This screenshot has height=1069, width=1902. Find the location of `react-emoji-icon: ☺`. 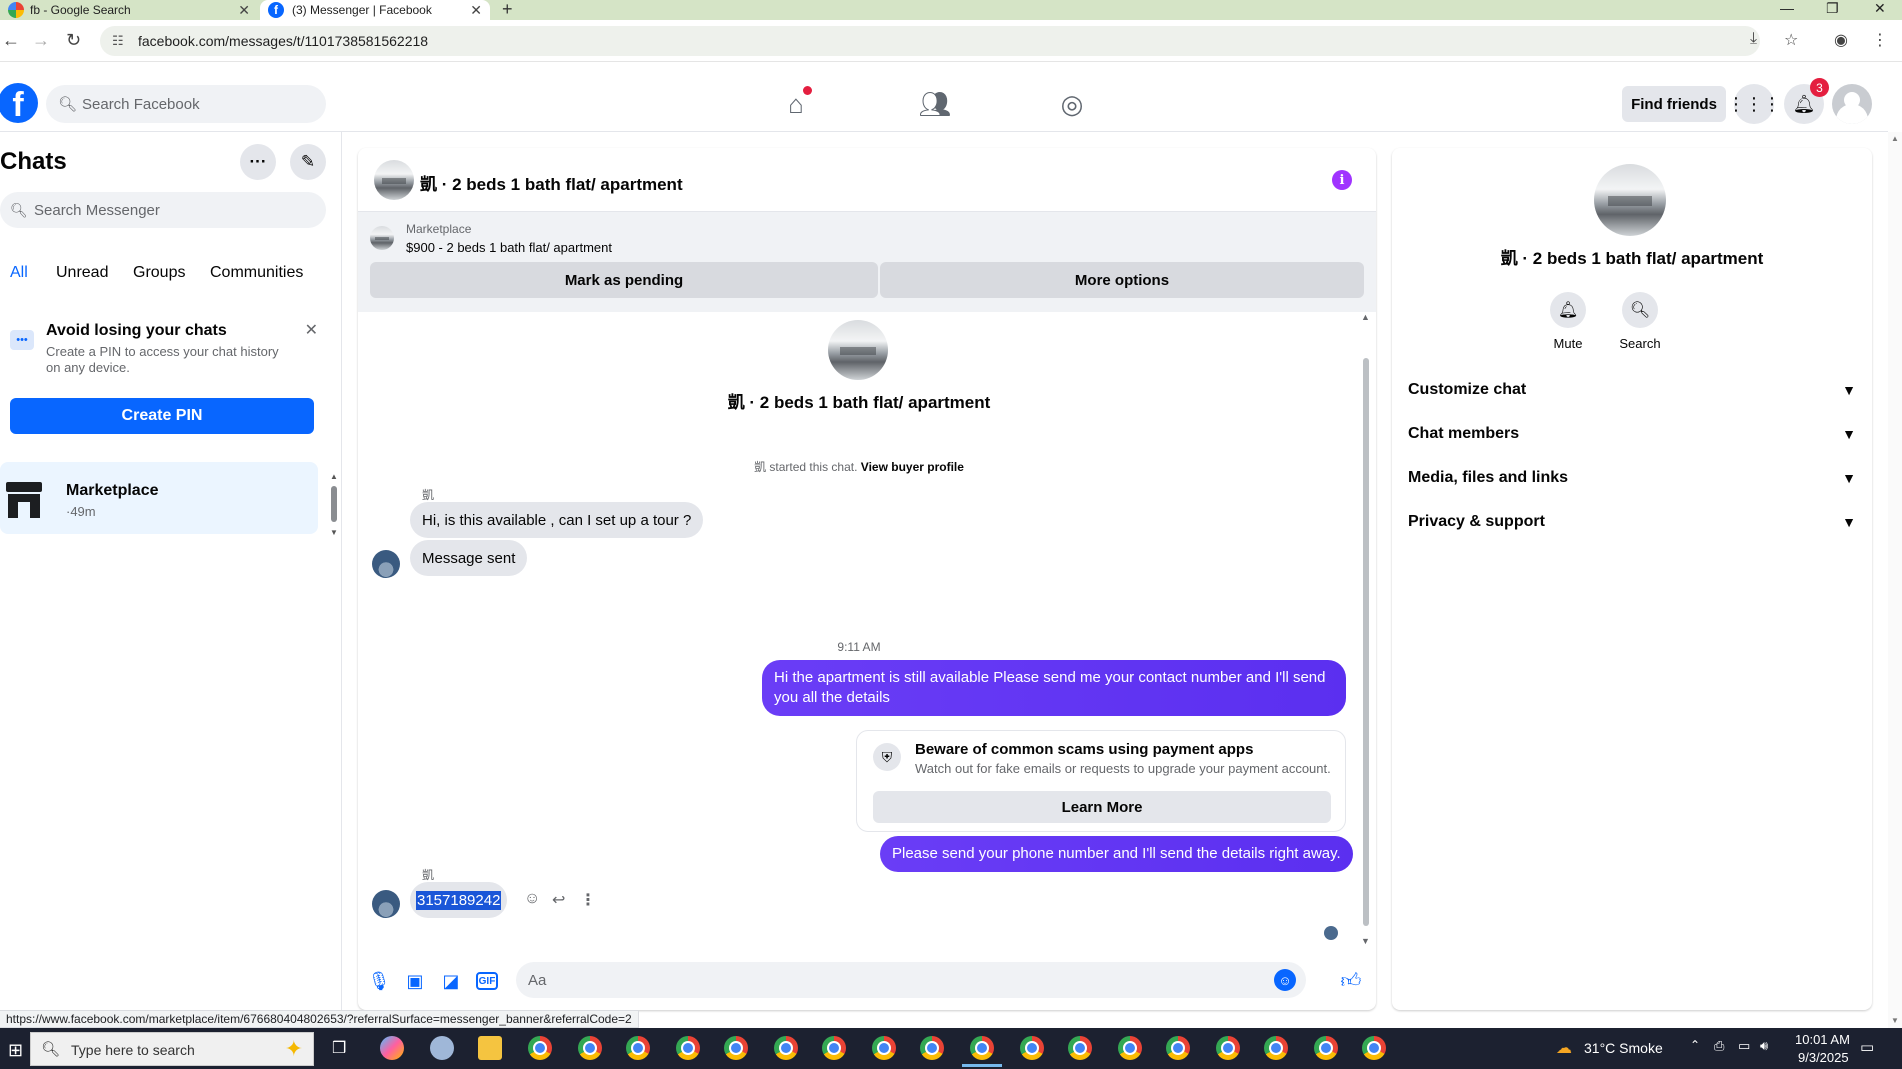

react-emoji-icon: ☺ is located at coordinates (532, 899).